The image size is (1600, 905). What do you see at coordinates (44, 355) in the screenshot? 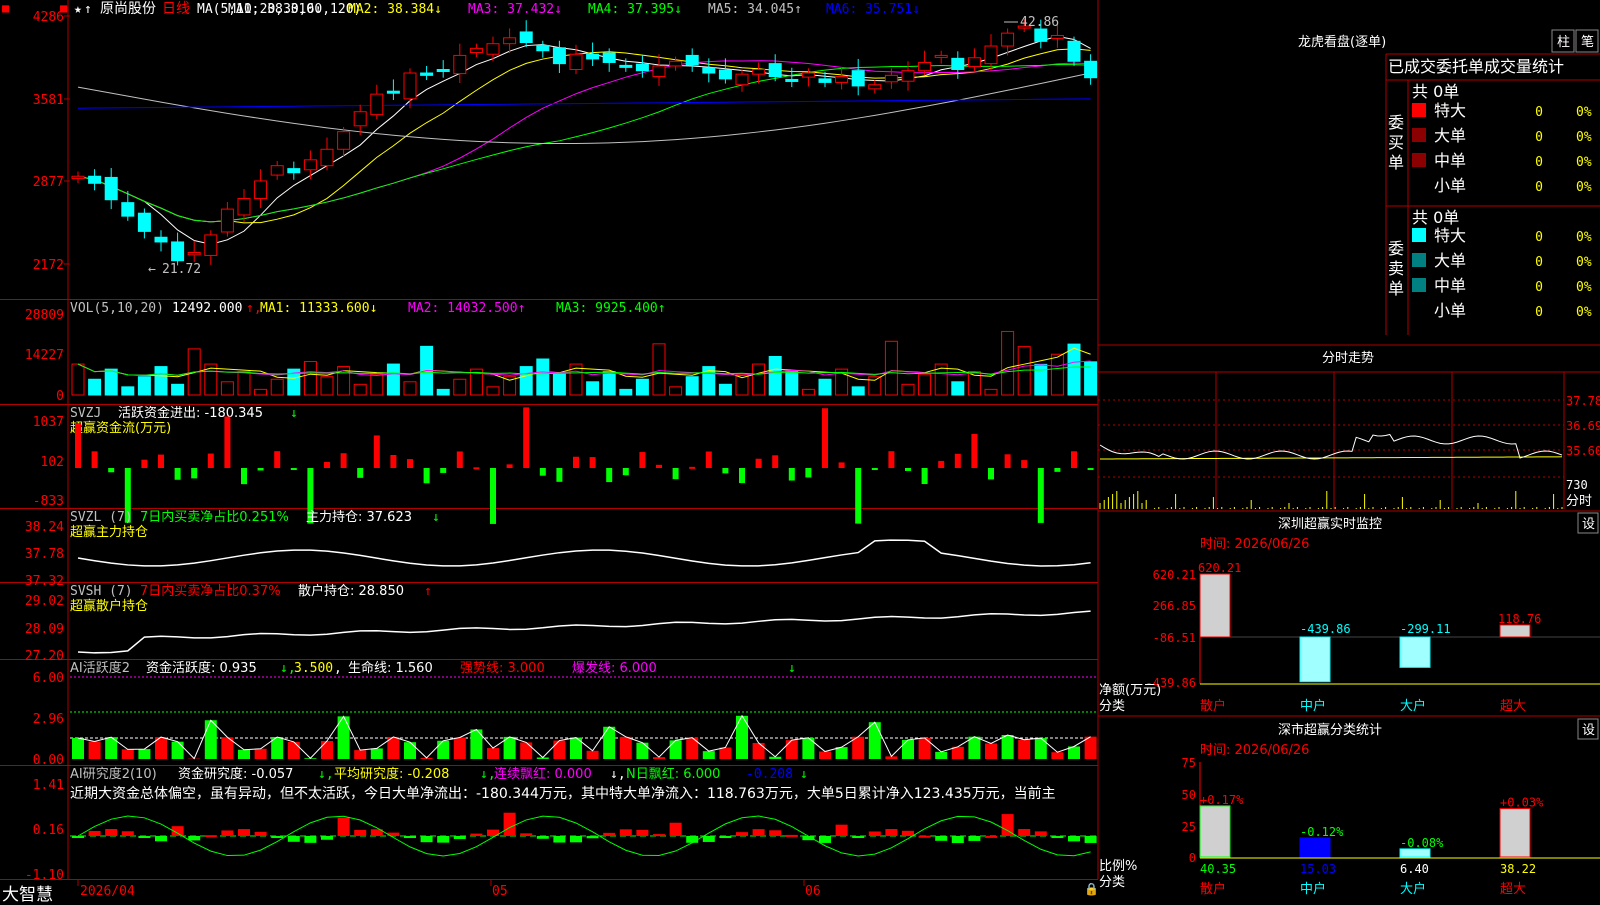
I see `vol-tick: 14227` at bounding box center [44, 355].